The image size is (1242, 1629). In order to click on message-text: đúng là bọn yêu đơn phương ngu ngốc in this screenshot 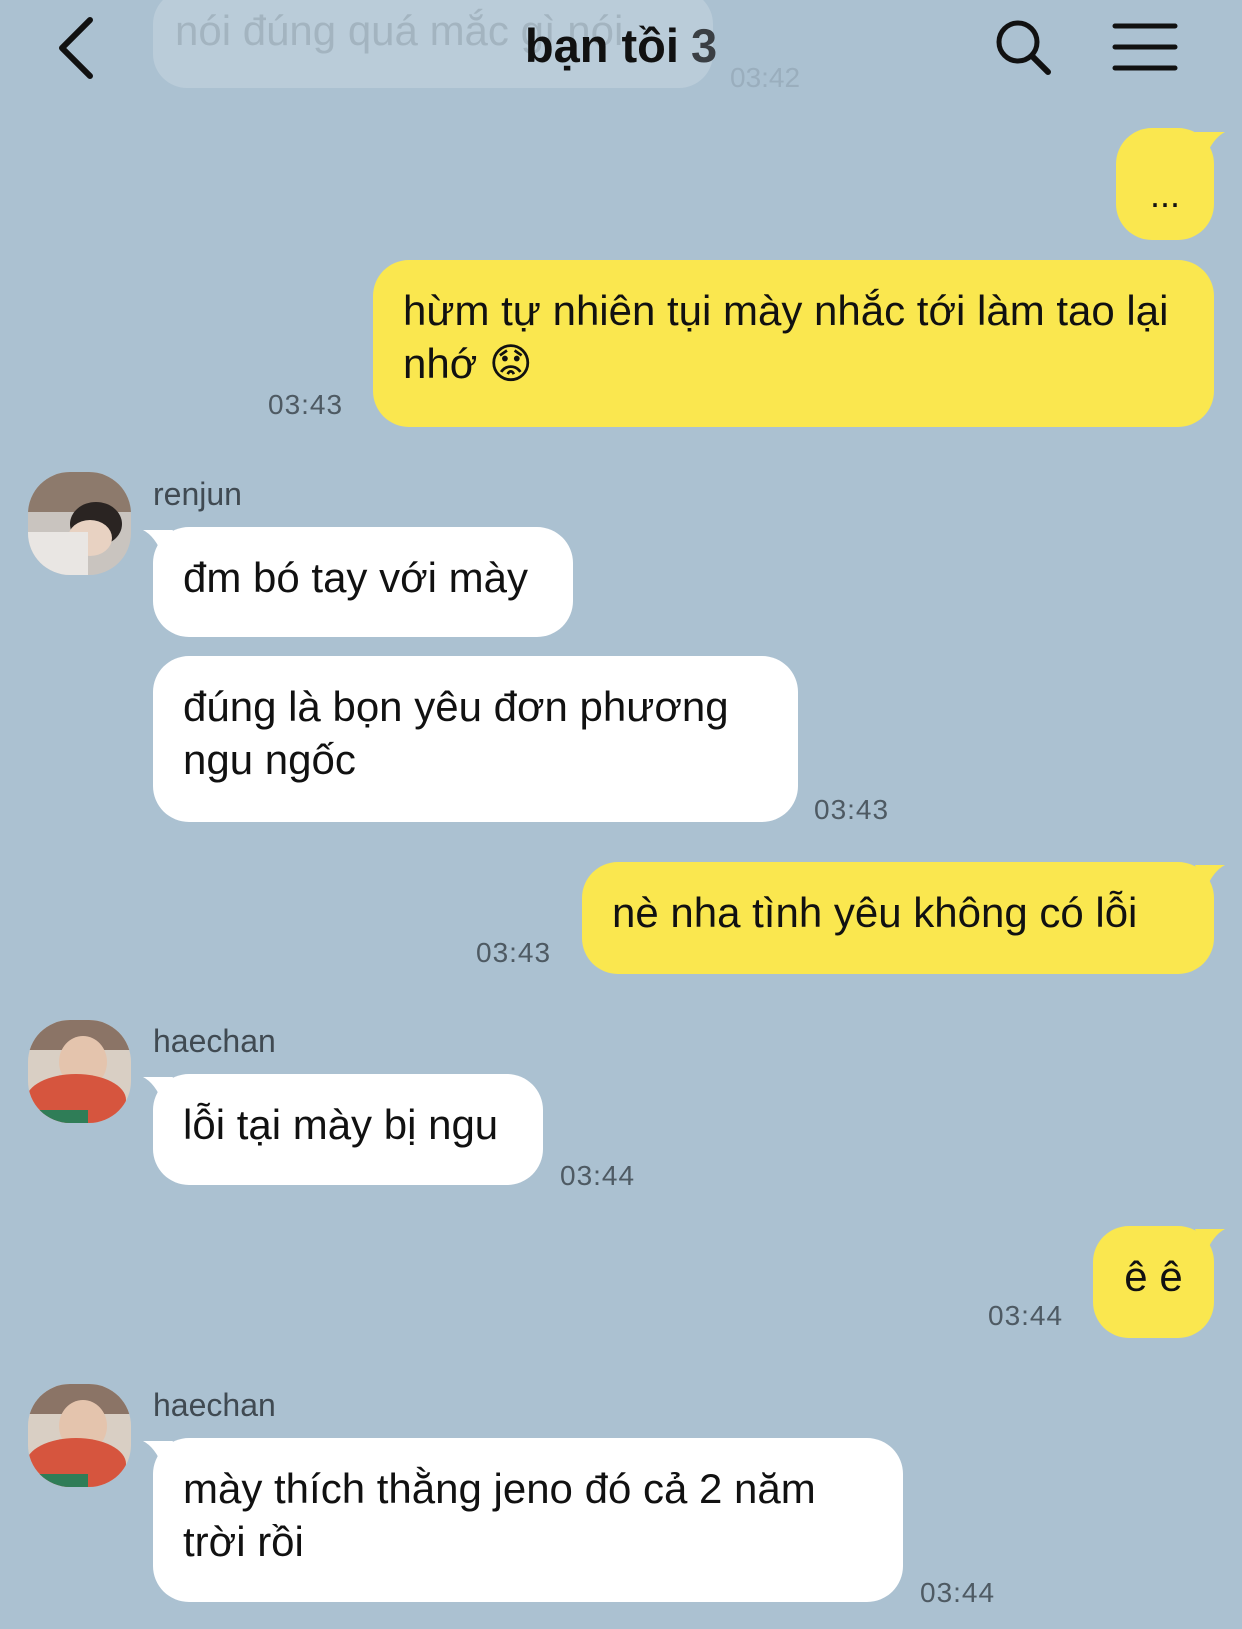, I will do `click(456, 733)`.